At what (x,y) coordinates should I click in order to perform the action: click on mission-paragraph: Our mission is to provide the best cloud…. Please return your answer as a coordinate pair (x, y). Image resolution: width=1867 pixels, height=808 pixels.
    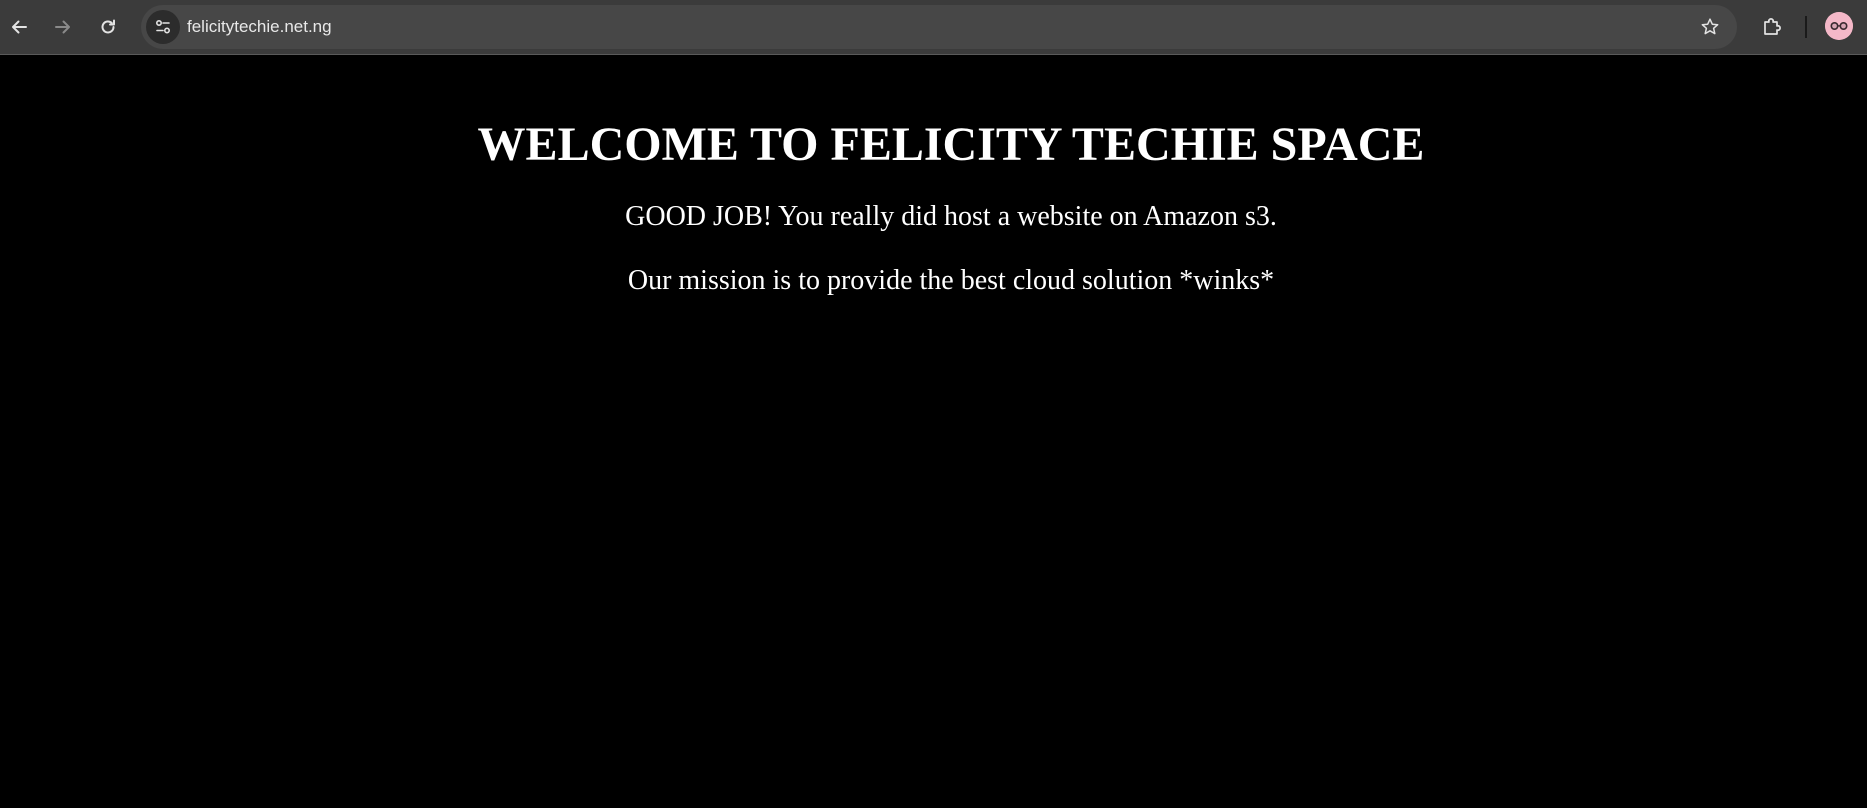
    Looking at the image, I should click on (951, 280).